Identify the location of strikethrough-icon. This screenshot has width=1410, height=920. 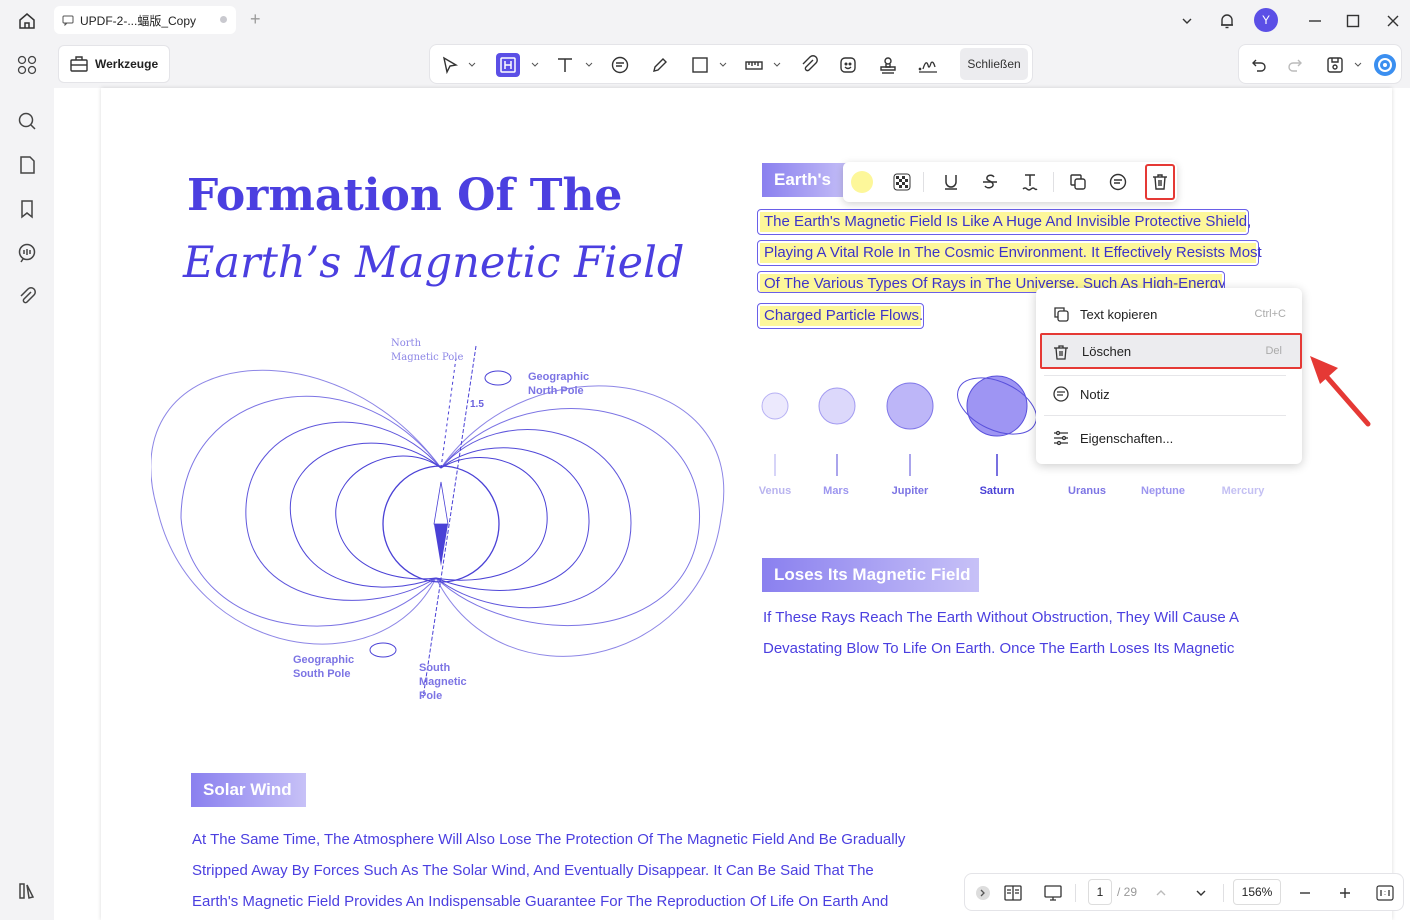
(990, 182).